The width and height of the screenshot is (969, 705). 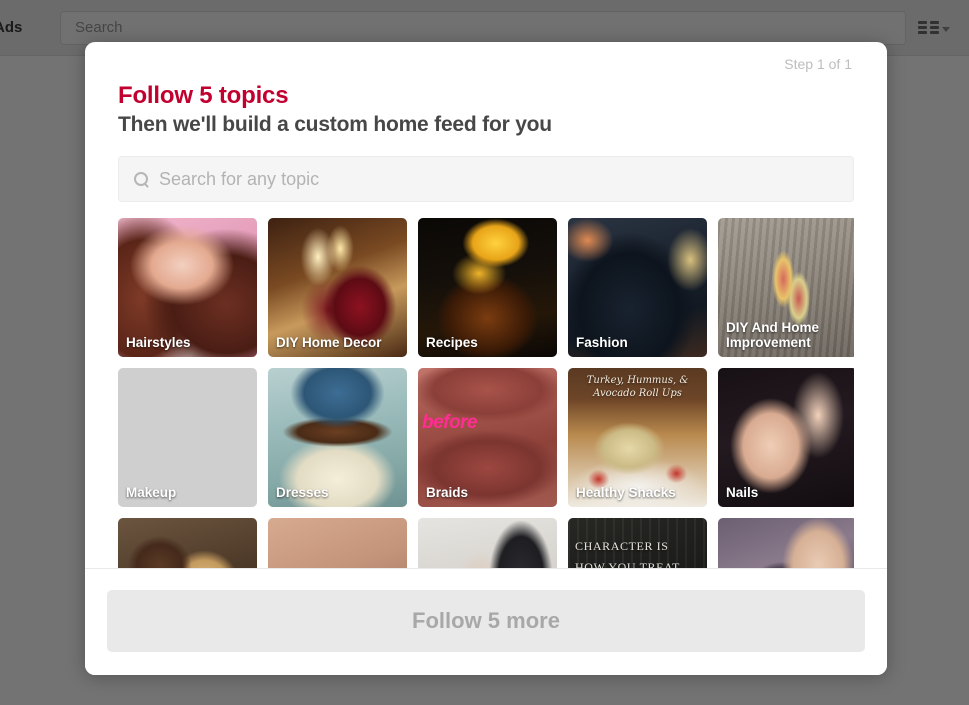 What do you see at coordinates (302, 492) in the screenshot?
I see `topic-tile-label: Dresses` at bounding box center [302, 492].